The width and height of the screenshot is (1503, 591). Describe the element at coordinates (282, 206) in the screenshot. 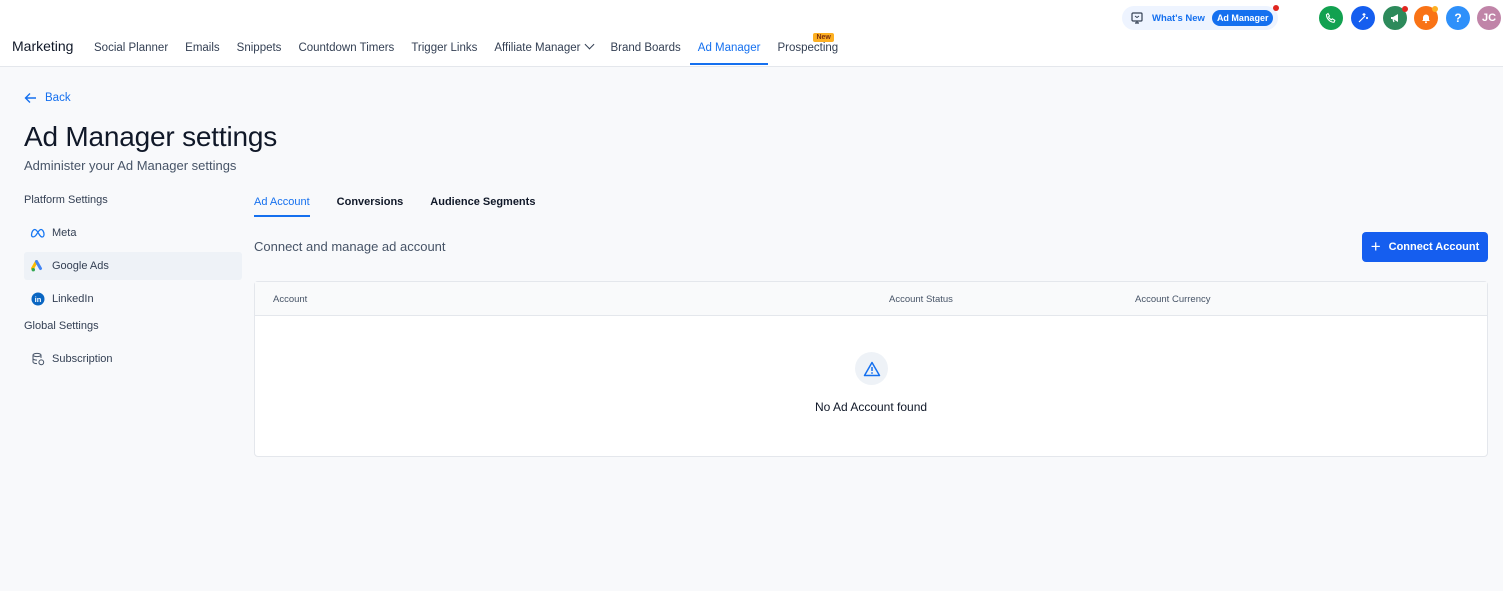

I see `tab-ad-account: Ad Account` at that location.